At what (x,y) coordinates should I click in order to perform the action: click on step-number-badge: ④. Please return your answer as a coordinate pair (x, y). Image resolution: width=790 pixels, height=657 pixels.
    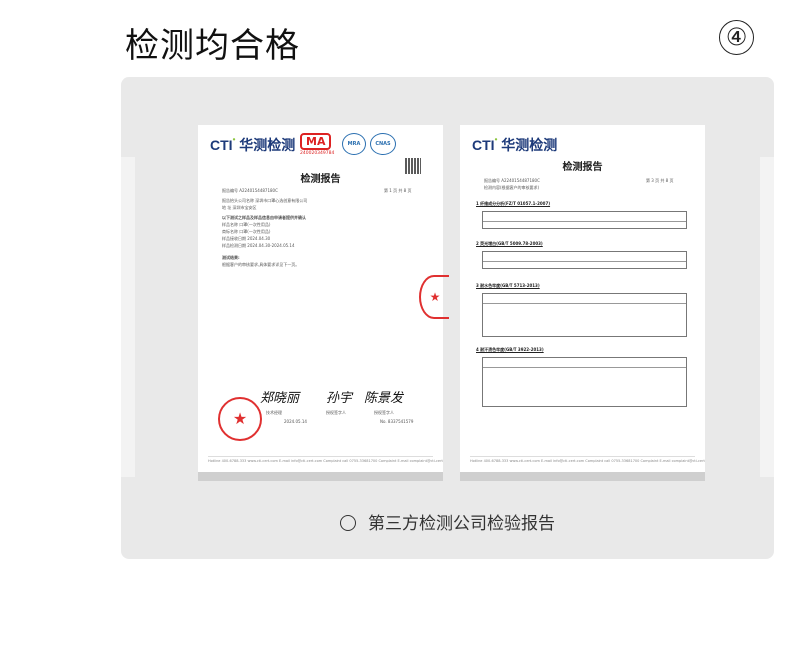
    Looking at the image, I should click on (736, 37).